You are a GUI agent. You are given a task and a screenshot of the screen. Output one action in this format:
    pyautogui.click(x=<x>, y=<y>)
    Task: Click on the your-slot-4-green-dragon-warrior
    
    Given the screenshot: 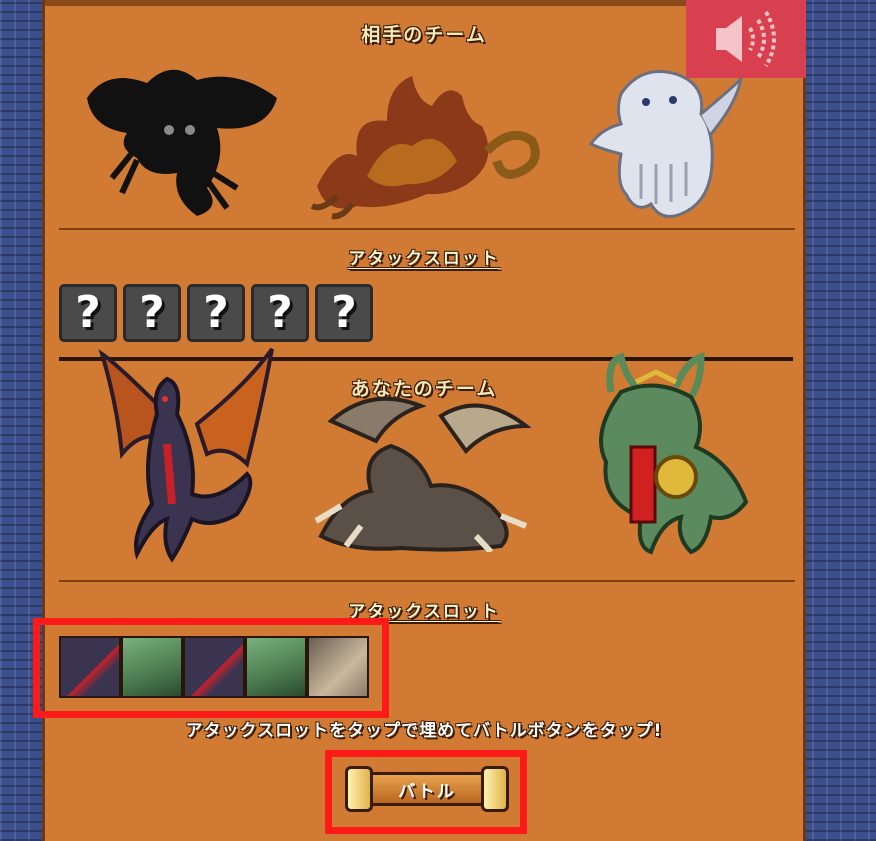 What is the action you would take?
    pyautogui.click(x=276, y=667)
    